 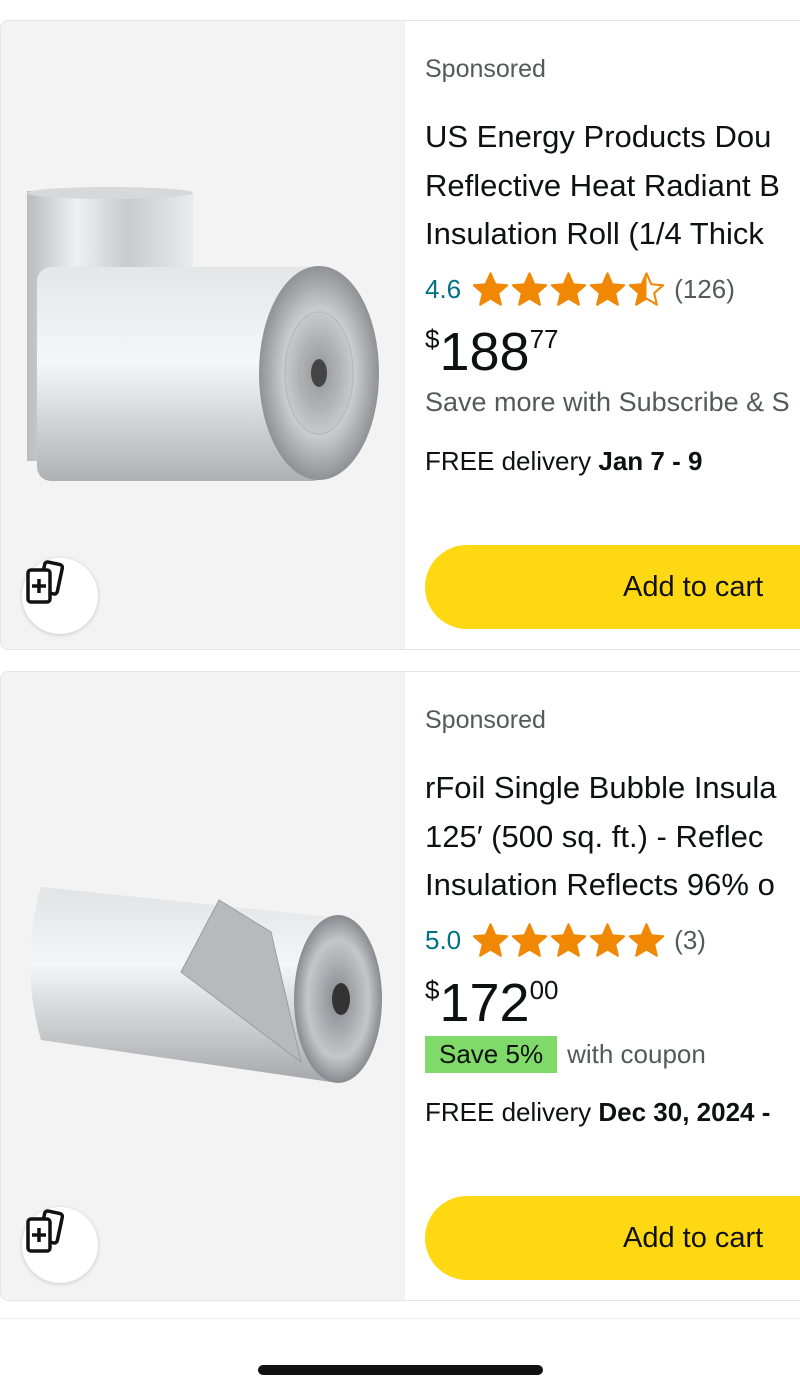 I want to click on rating-row: 4.6 (126), so click(x=580, y=289).